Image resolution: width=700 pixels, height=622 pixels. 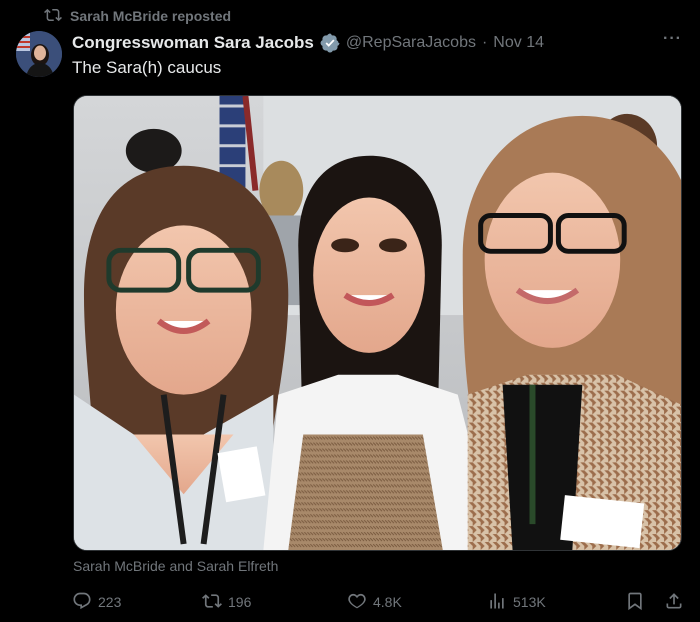 I want to click on repost-label: Sarah McBride reposted, so click(x=151, y=16).